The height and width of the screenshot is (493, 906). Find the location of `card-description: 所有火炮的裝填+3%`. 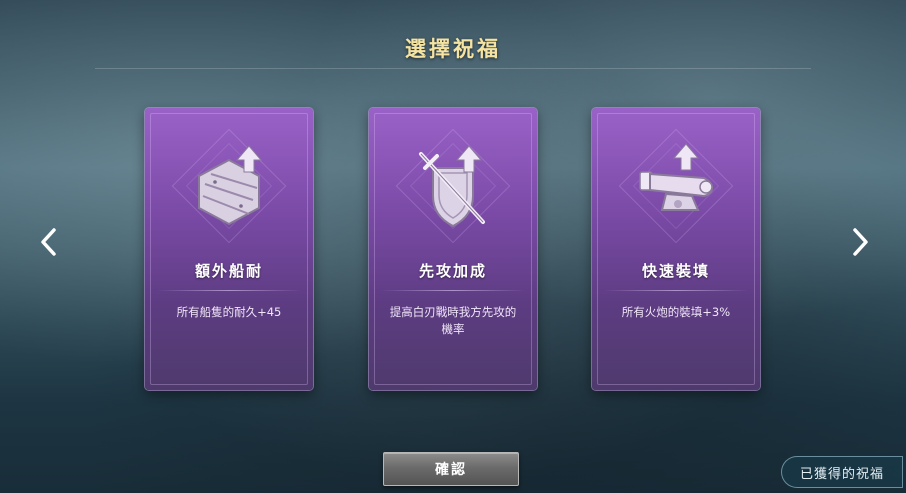

card-description: 所有火炮的裝填+3% is located at coordinates (676, 312).